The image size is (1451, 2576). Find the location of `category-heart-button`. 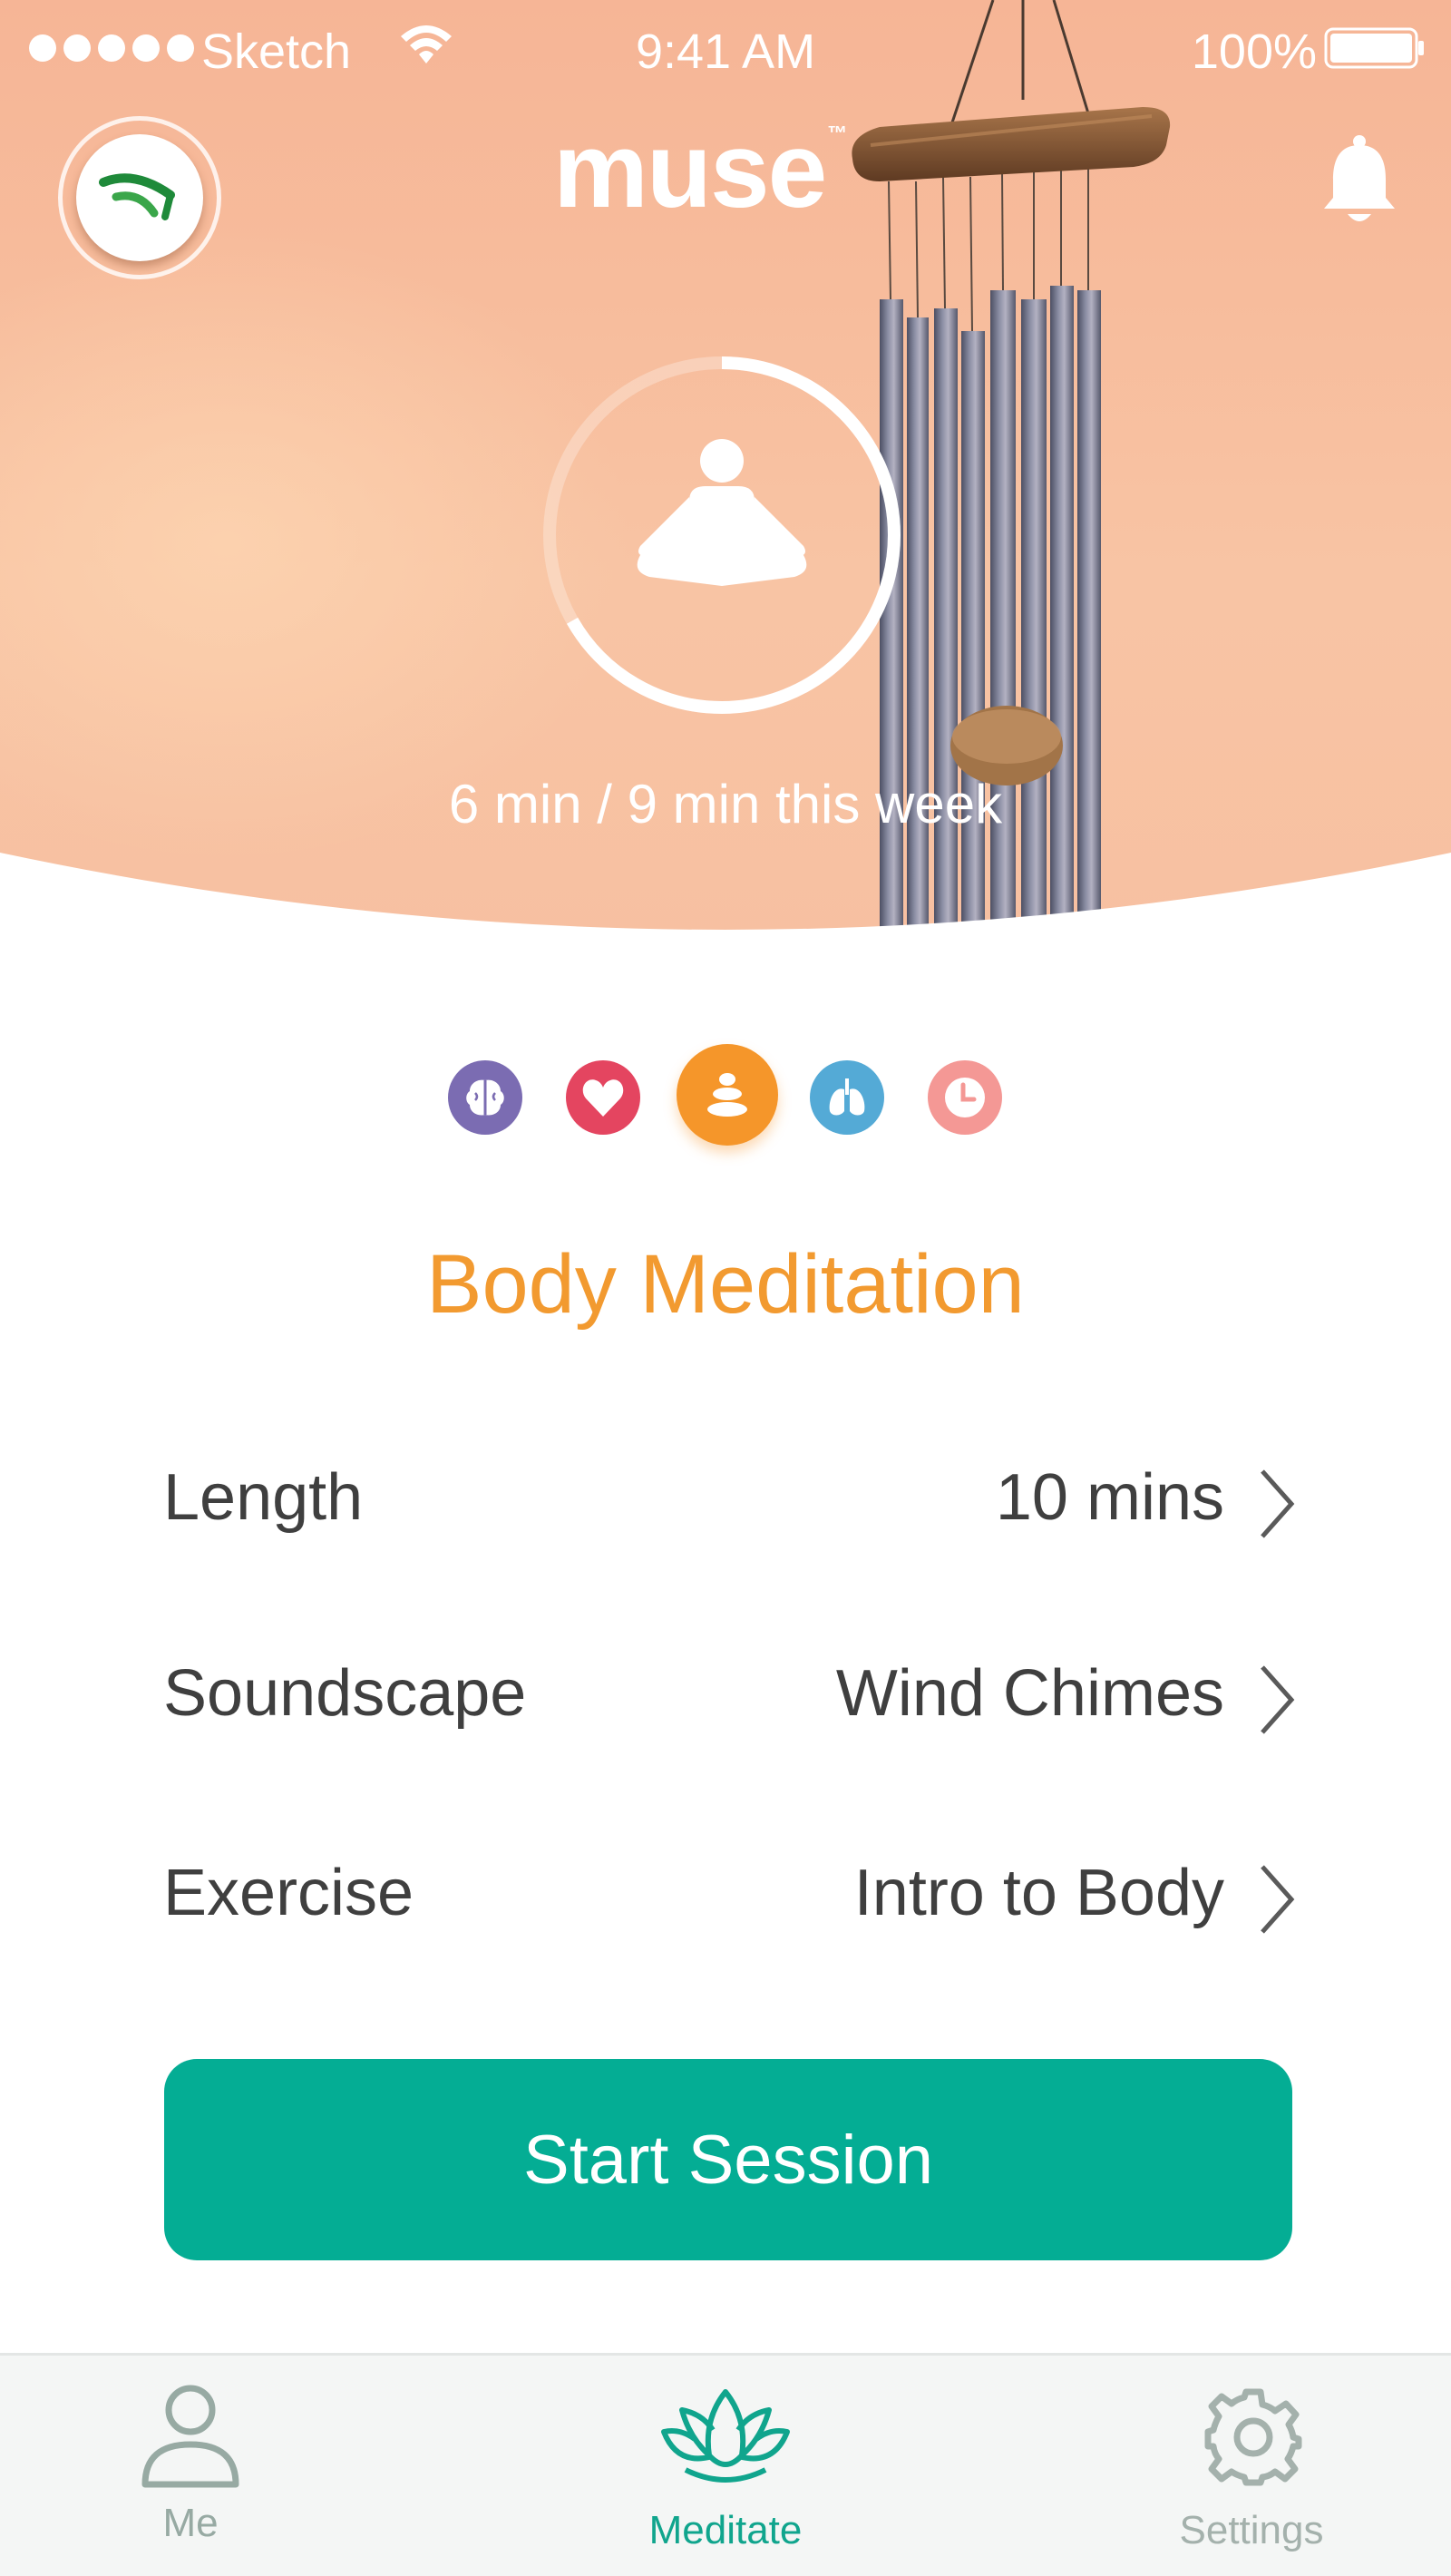

category-heart-button is located at coordinates (603, 1097).